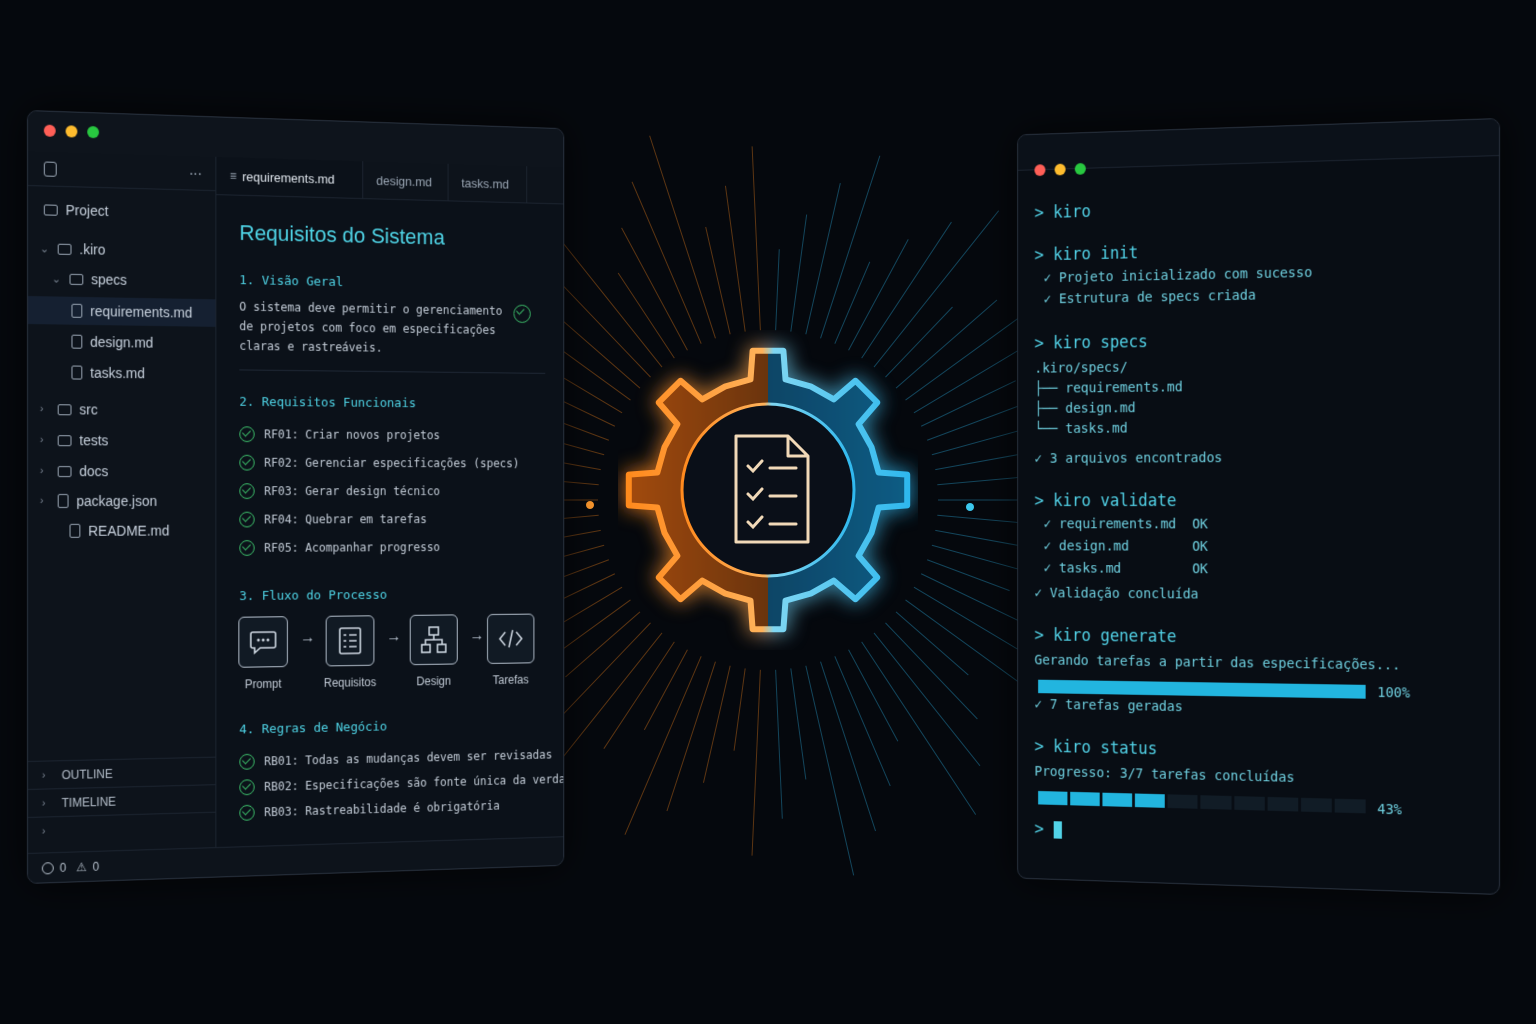 This screenshot has height=1024, width=1536. What do you see at coordinates (87, 774) in the screenshot?
I see `outline-label: OUTLINE` at bounding box center [87, 774].